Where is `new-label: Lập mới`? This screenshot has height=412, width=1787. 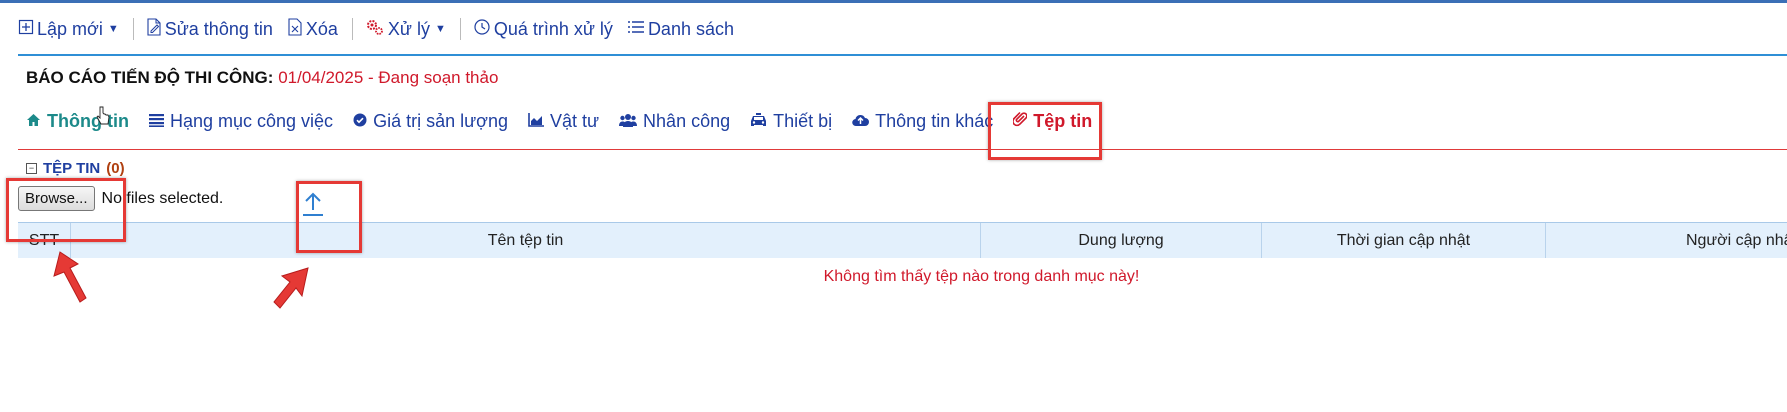 new-label: Lập mới is located at coordinates (70, 28).